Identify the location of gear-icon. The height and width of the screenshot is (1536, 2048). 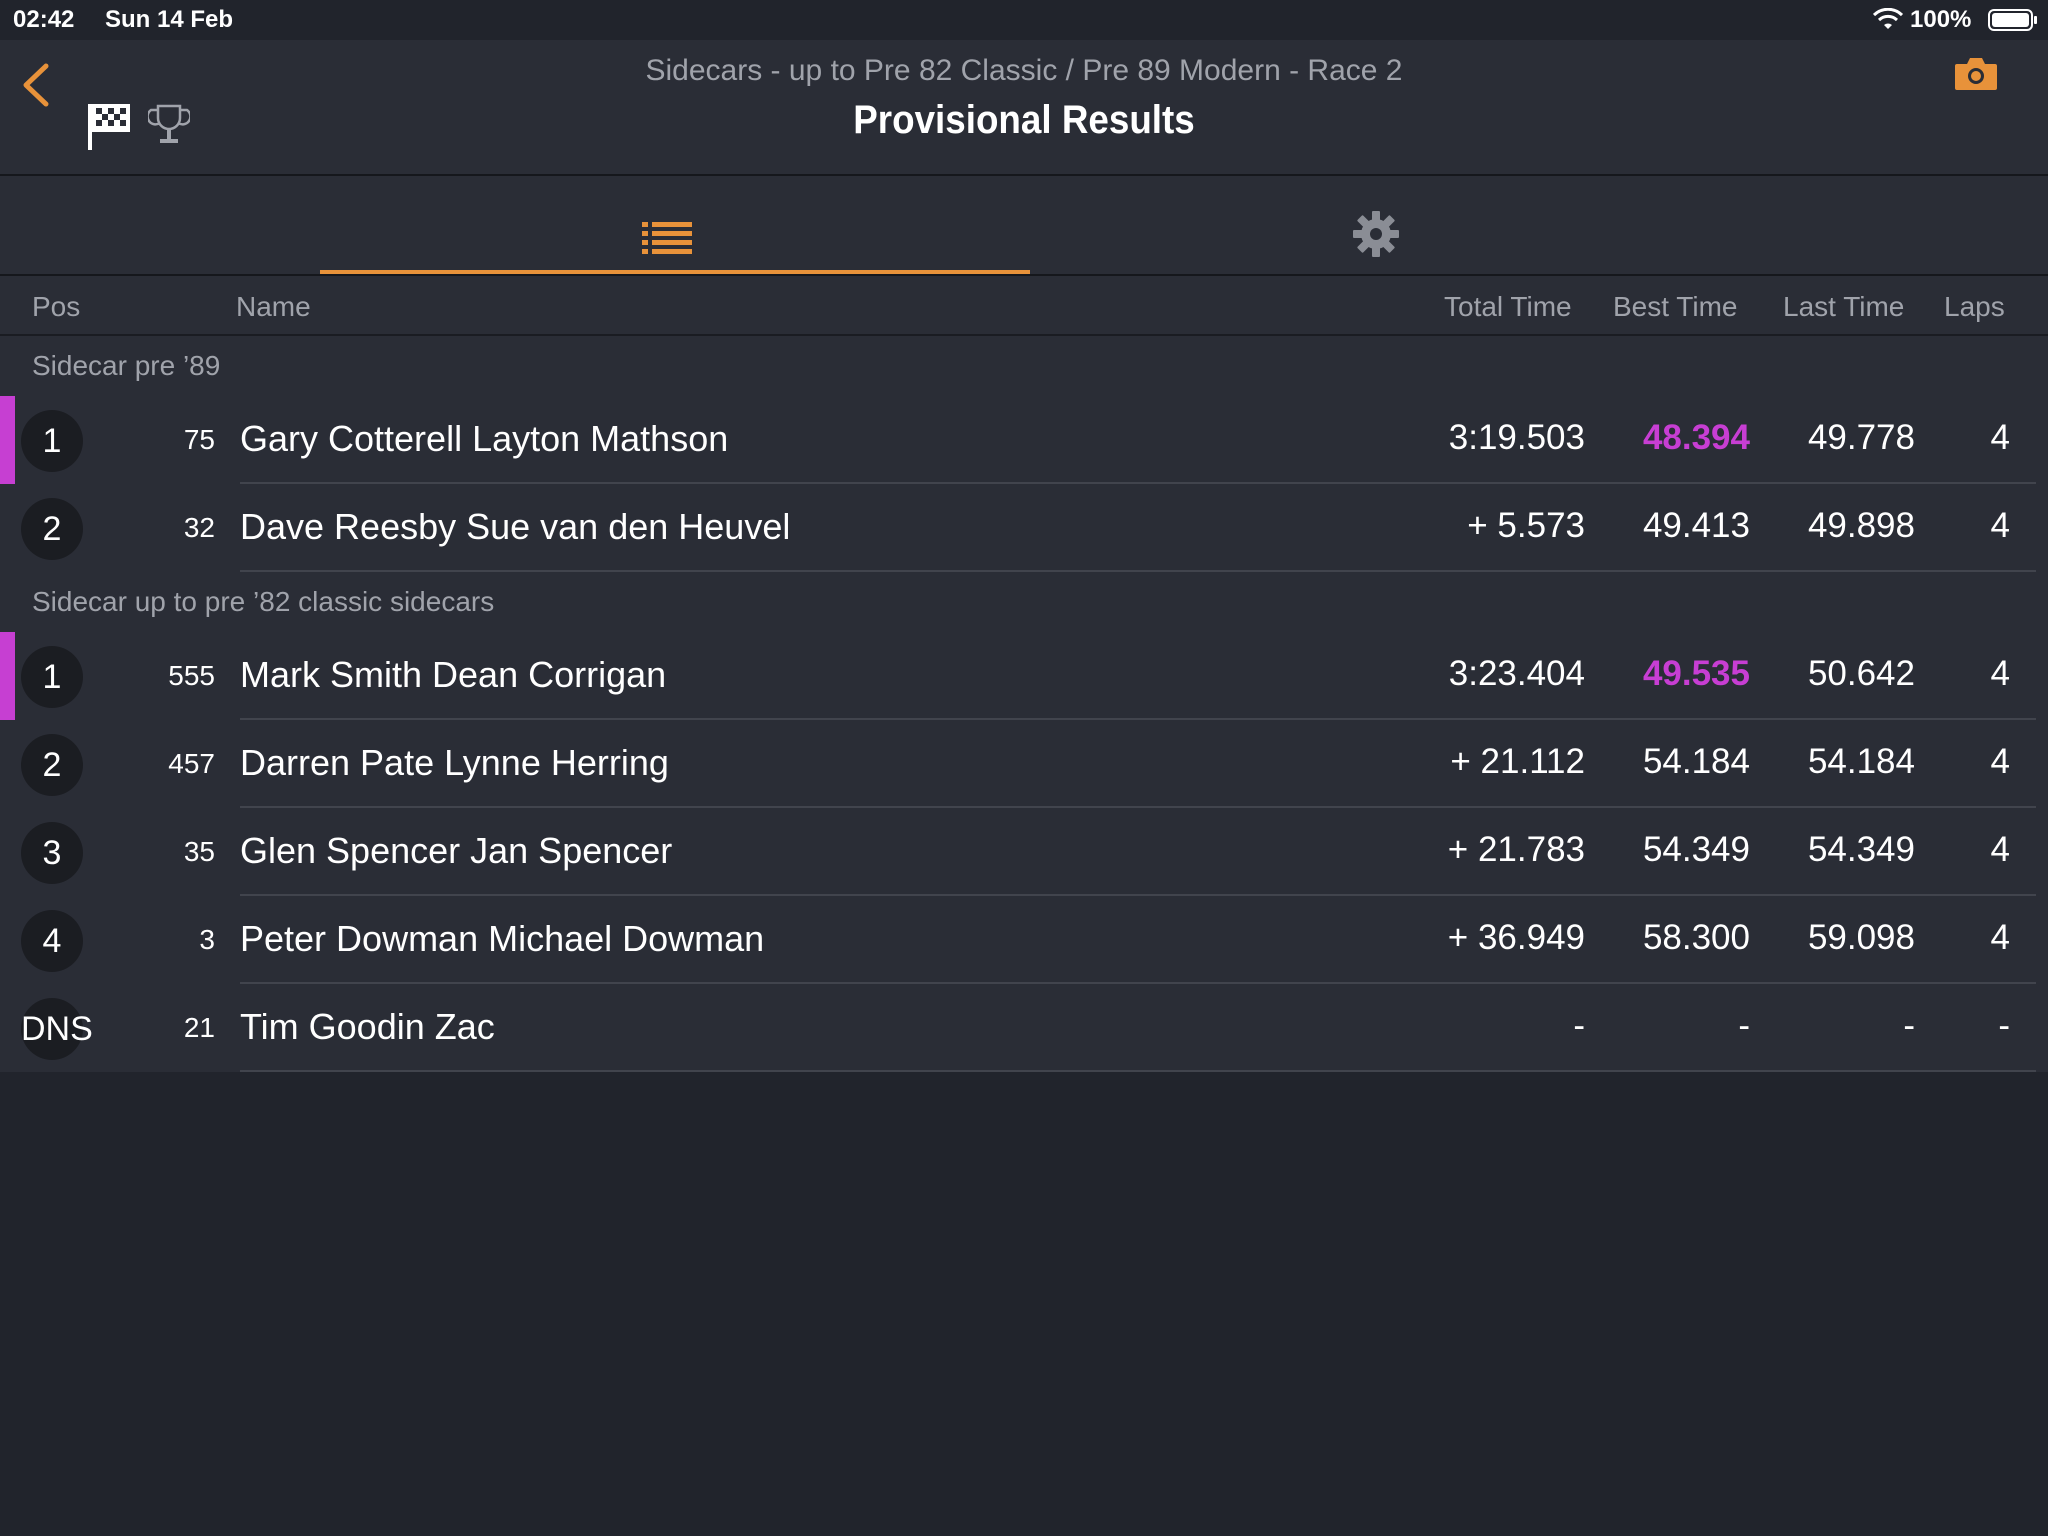
(1376, 234).